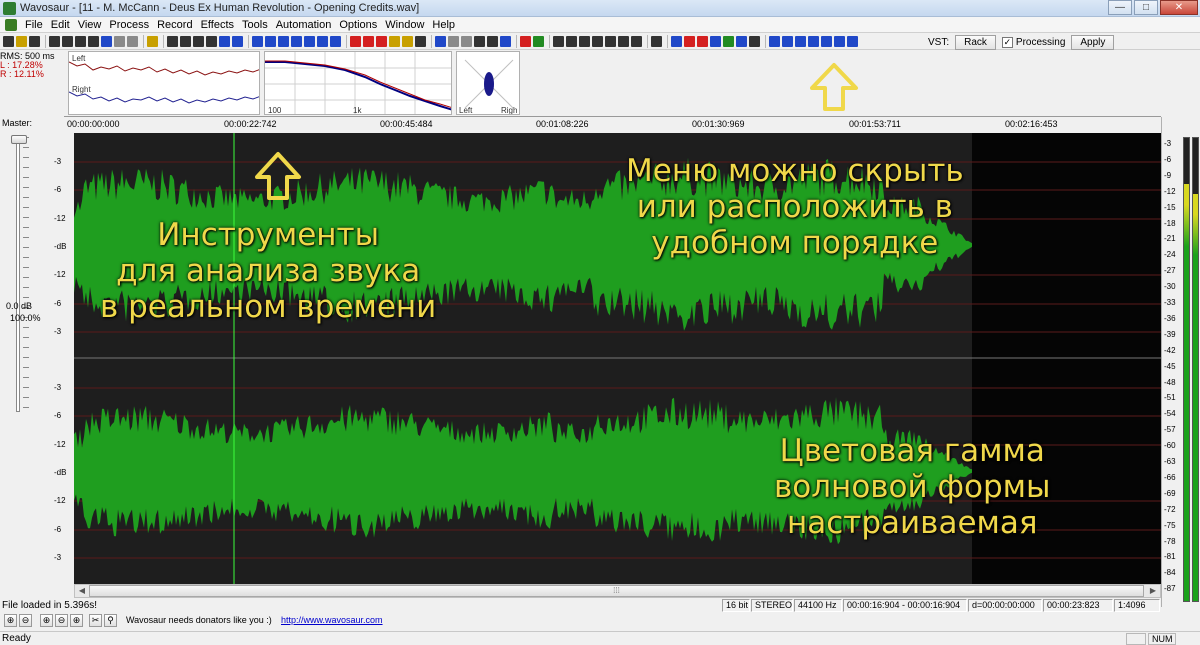 The height and width of the screenshot is (645, 1200). Describe the element at coordinates (174, 25) in the screenshot. I see `menu-record: Record` at that location.